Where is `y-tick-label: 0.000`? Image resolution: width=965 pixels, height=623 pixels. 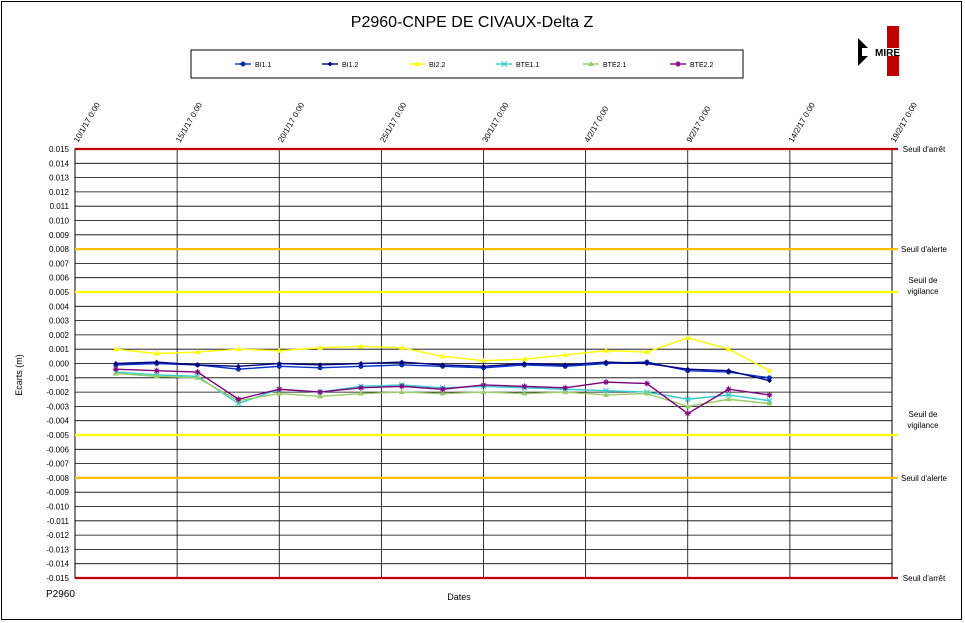
y-tick-label: 0.000 is located at coordinates (59, 364).